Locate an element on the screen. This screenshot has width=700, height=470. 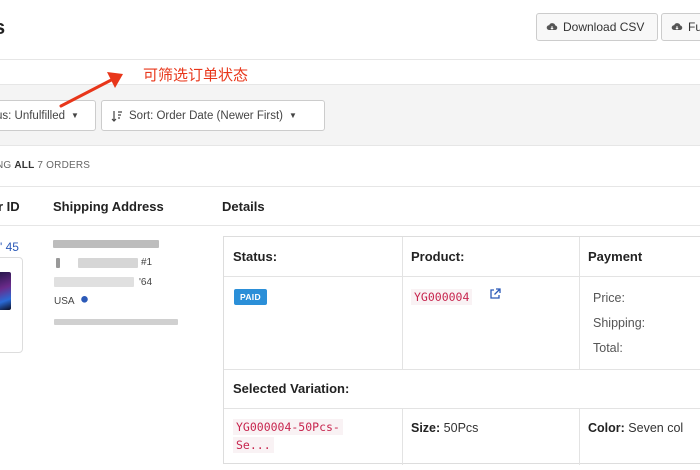
color-field: Color: Seven col is located at coordinates (635, 428).